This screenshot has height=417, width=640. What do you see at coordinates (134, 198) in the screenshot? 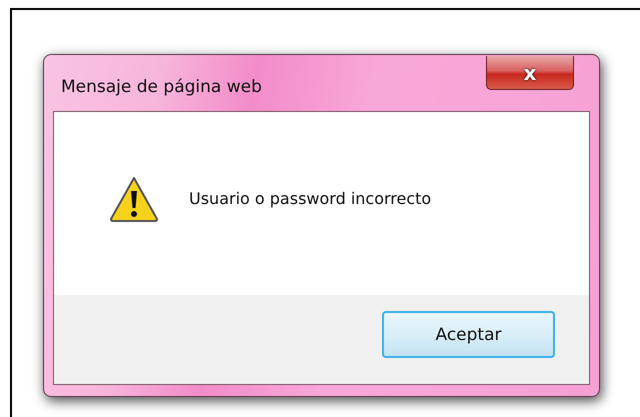
I see `warning-icon` at bounding box center [134, 198].